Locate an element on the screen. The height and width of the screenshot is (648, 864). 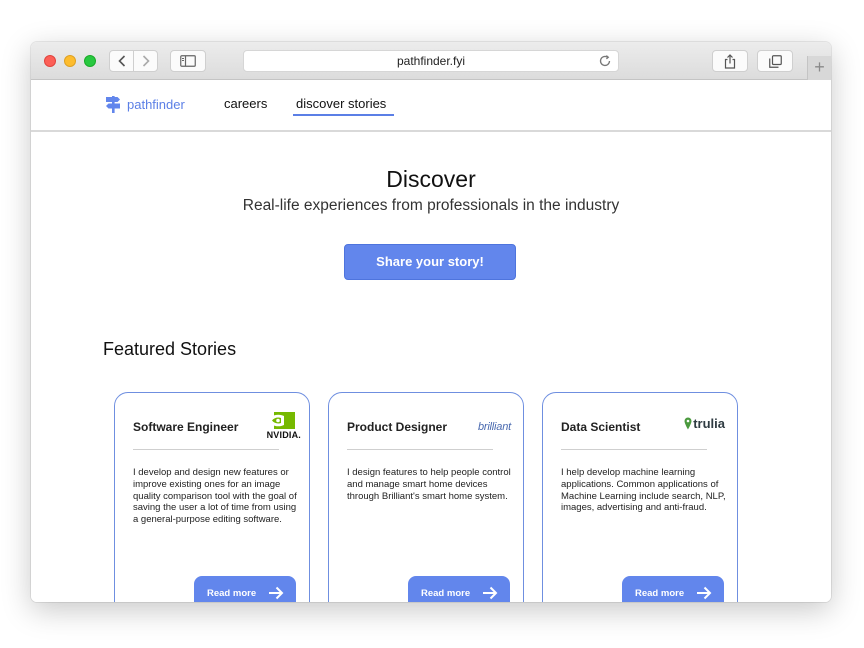
url-text: pathfinder.fyi is located at coordinates (431, 61).